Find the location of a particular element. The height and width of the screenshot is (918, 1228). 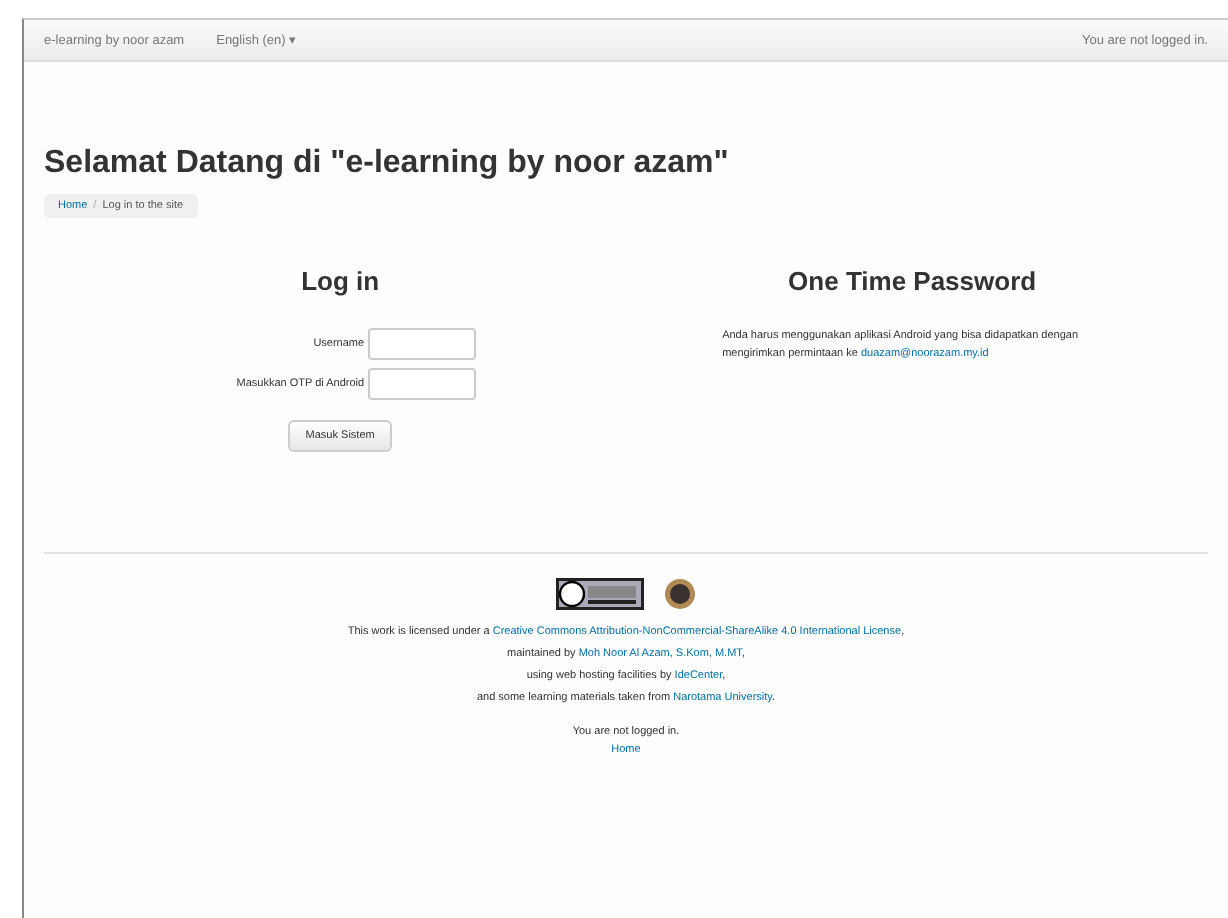

license-badge-icon is located at coordinates (600, 594).